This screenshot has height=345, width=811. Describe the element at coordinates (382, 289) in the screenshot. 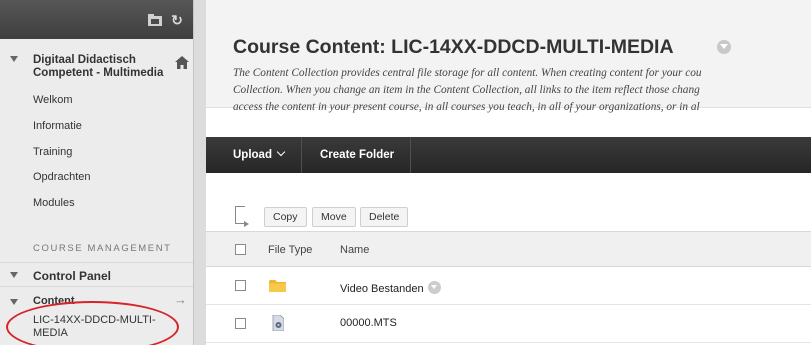

I see `file-name-link: Video Bestanden` at that location.